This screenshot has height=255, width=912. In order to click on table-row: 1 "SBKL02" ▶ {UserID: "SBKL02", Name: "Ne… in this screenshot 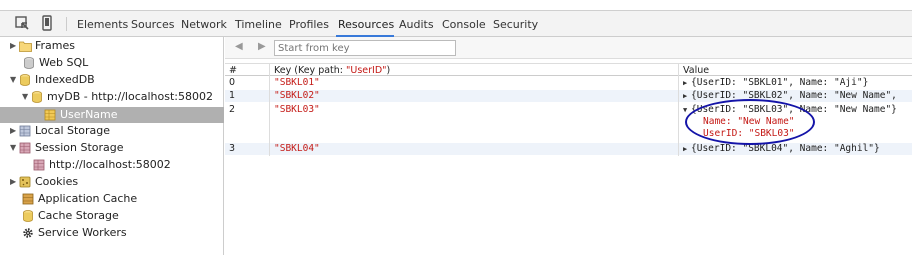, I will do `click(568, 96)`.